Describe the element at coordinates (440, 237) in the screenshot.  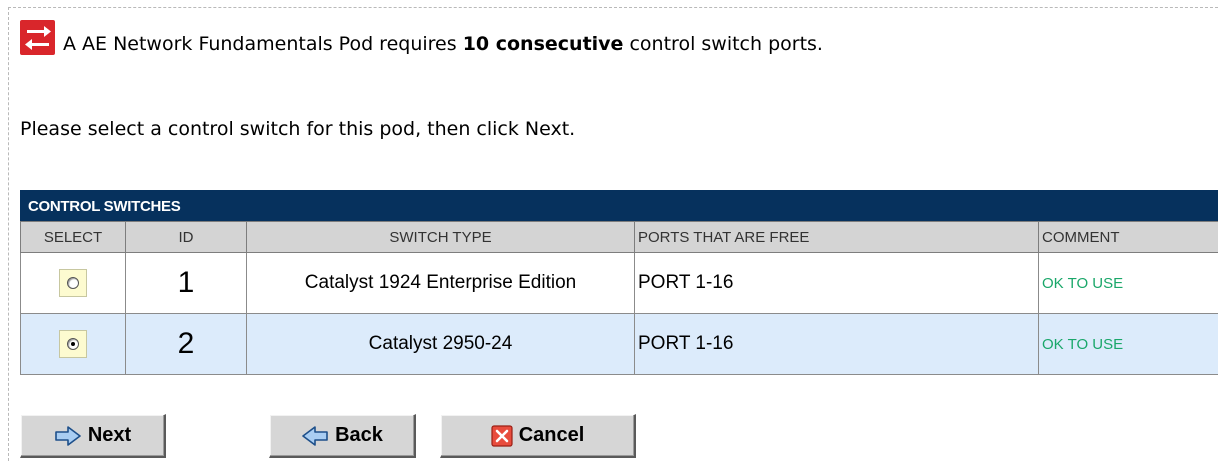
I see `header-switch-type: SWITCH TYPE` at that location.